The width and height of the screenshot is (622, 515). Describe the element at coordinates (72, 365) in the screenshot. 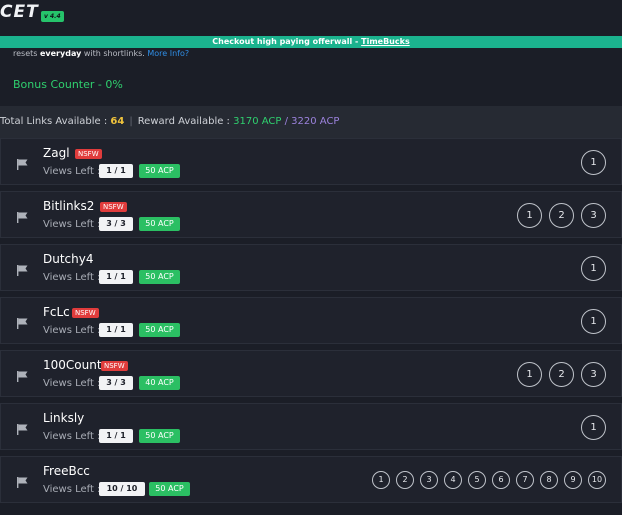

I see `link-name: 100Count` at that location.